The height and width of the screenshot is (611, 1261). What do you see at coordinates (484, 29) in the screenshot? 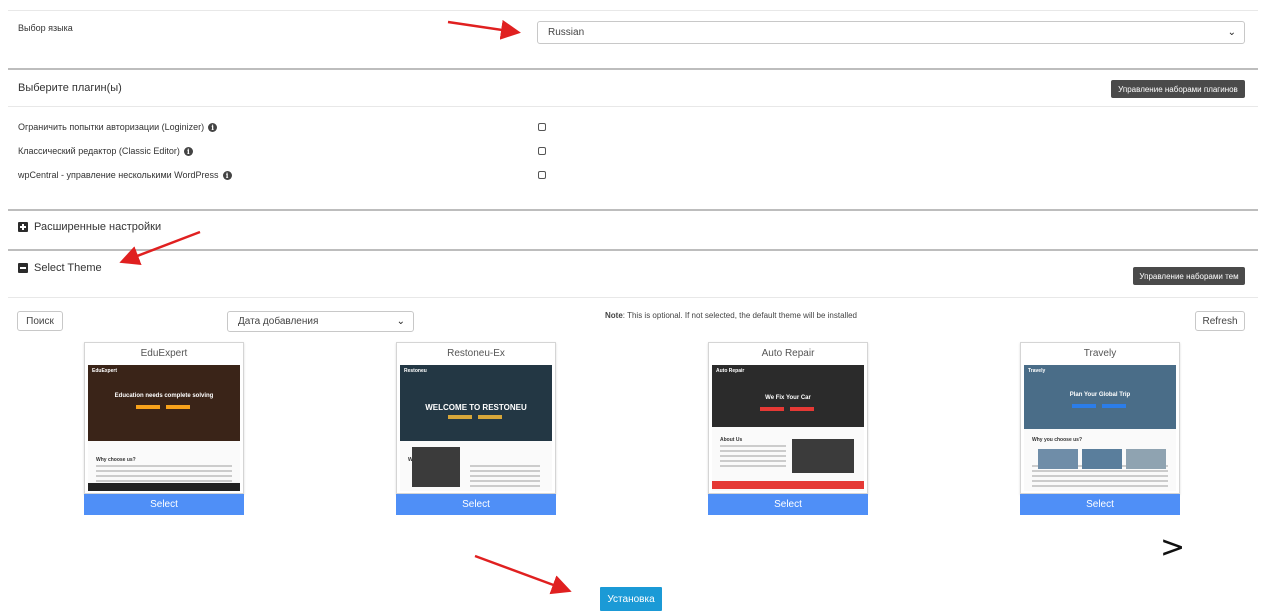
I see `annotation-arrow-language` at bounding box center [484, 29].